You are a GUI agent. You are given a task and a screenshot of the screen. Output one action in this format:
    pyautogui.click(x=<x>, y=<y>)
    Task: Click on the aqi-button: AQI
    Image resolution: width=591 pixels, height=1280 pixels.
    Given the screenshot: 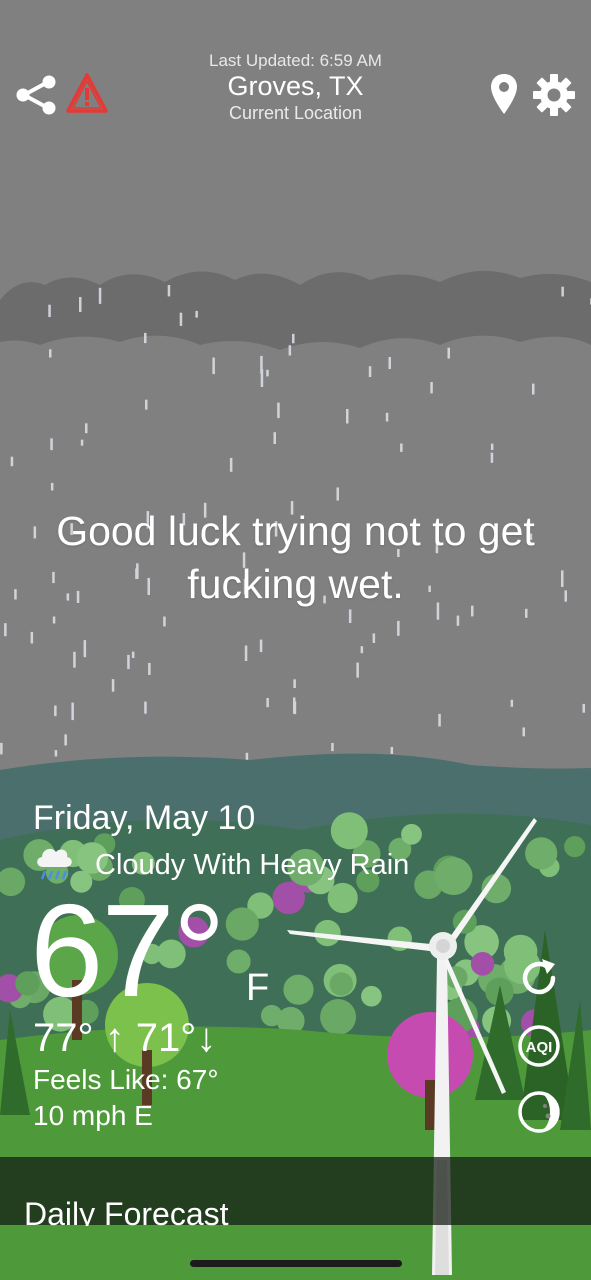 What is the action you would take?
    pyautogui.click(x=539, y=1046)
    